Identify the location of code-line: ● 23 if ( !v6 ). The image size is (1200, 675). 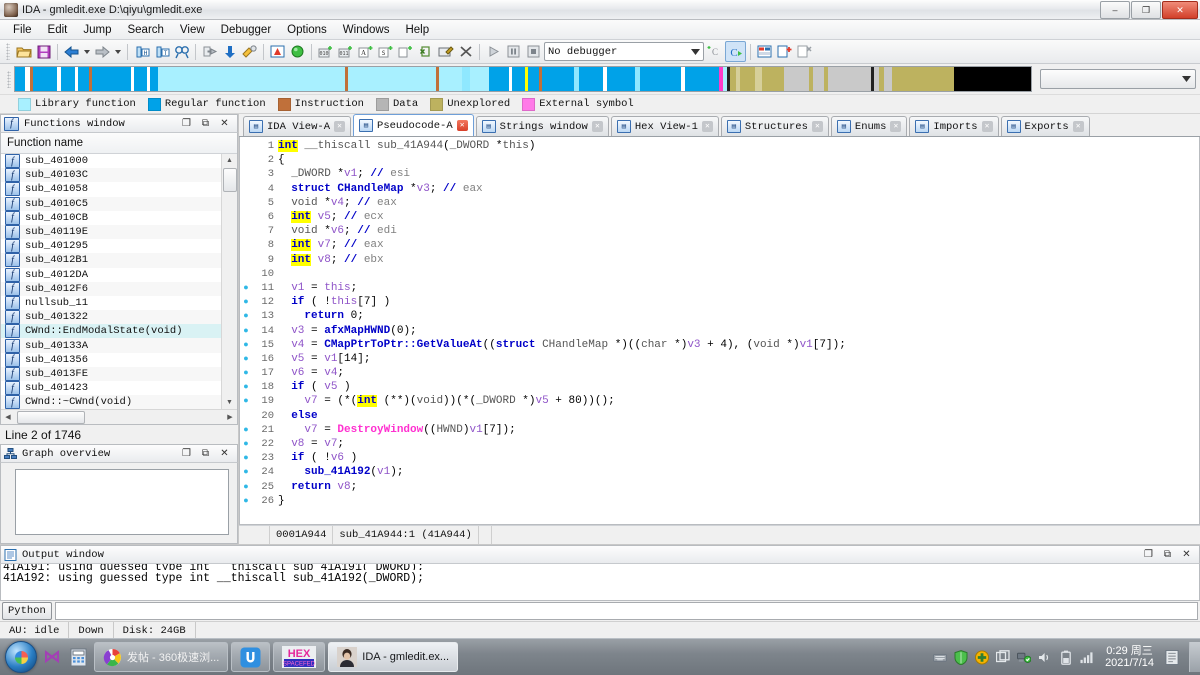
(719, 458).